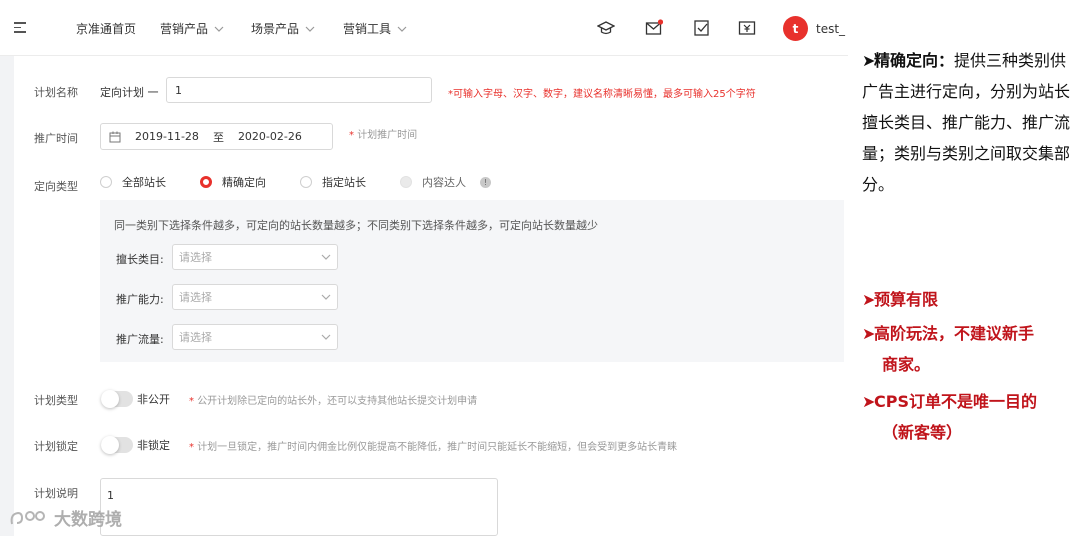  Describe the element at coordinates (117, 399) in the screenshot. I see `plan-type-switch` at that location.